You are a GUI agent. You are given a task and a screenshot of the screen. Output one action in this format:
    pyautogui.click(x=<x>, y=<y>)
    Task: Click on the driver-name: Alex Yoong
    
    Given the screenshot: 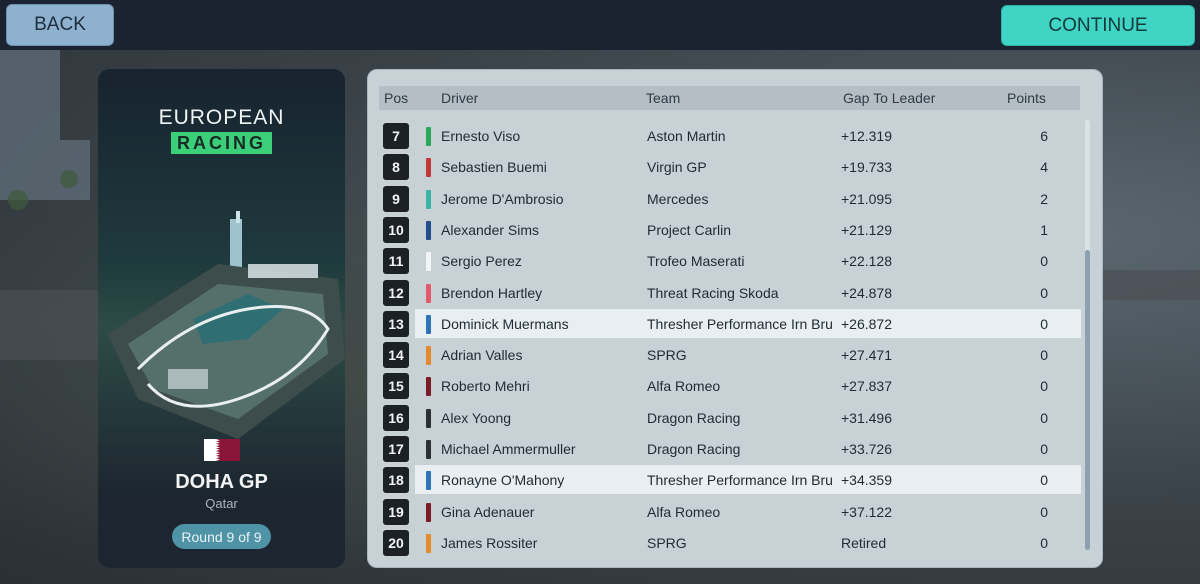 What is the action you would take?
    pyautogui.click(x=476, y=417)
    